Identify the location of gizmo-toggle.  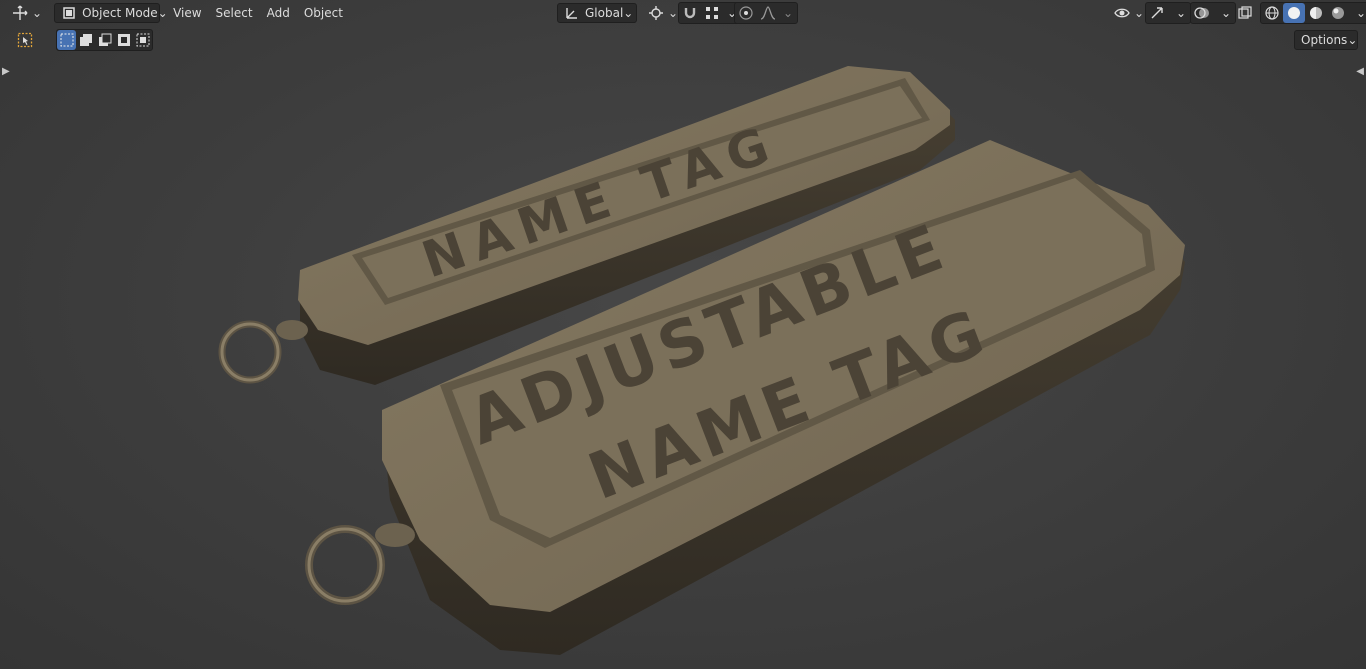
(1157, 13).